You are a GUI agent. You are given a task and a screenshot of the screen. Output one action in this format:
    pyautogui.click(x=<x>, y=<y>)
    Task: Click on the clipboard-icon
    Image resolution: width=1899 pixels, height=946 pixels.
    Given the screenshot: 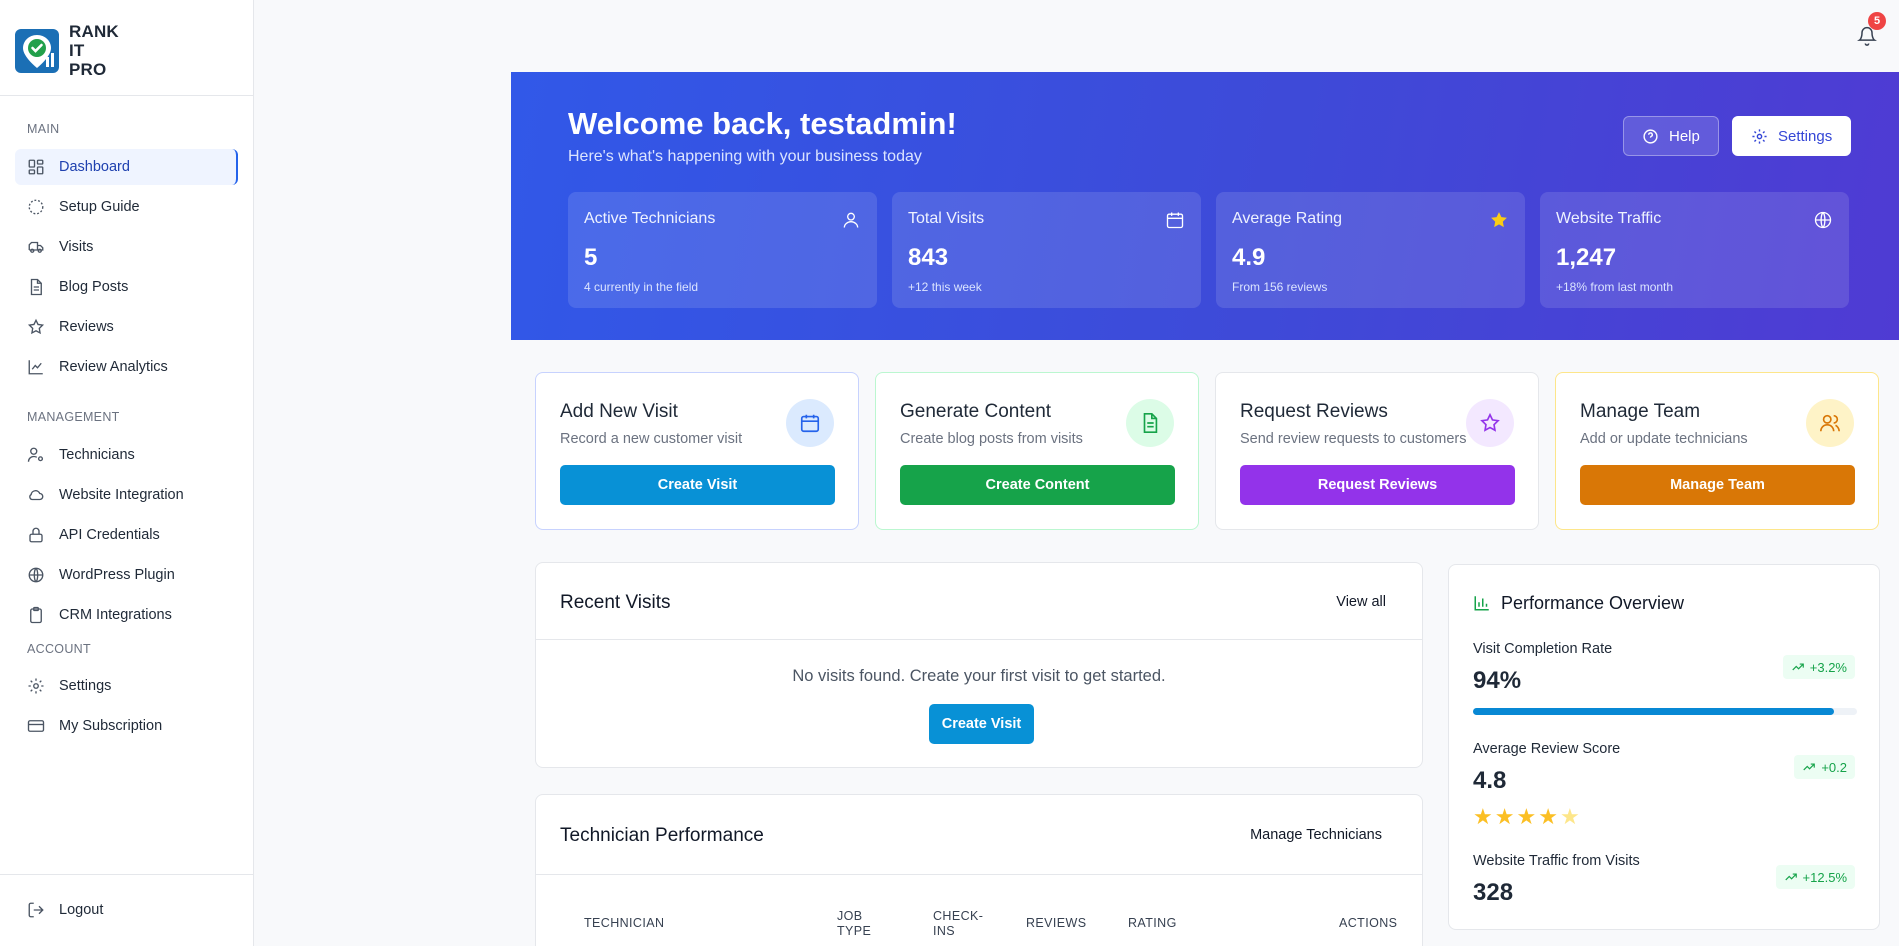 What is the action you would take?
    pyautogui.click(x=36, y=615)
    